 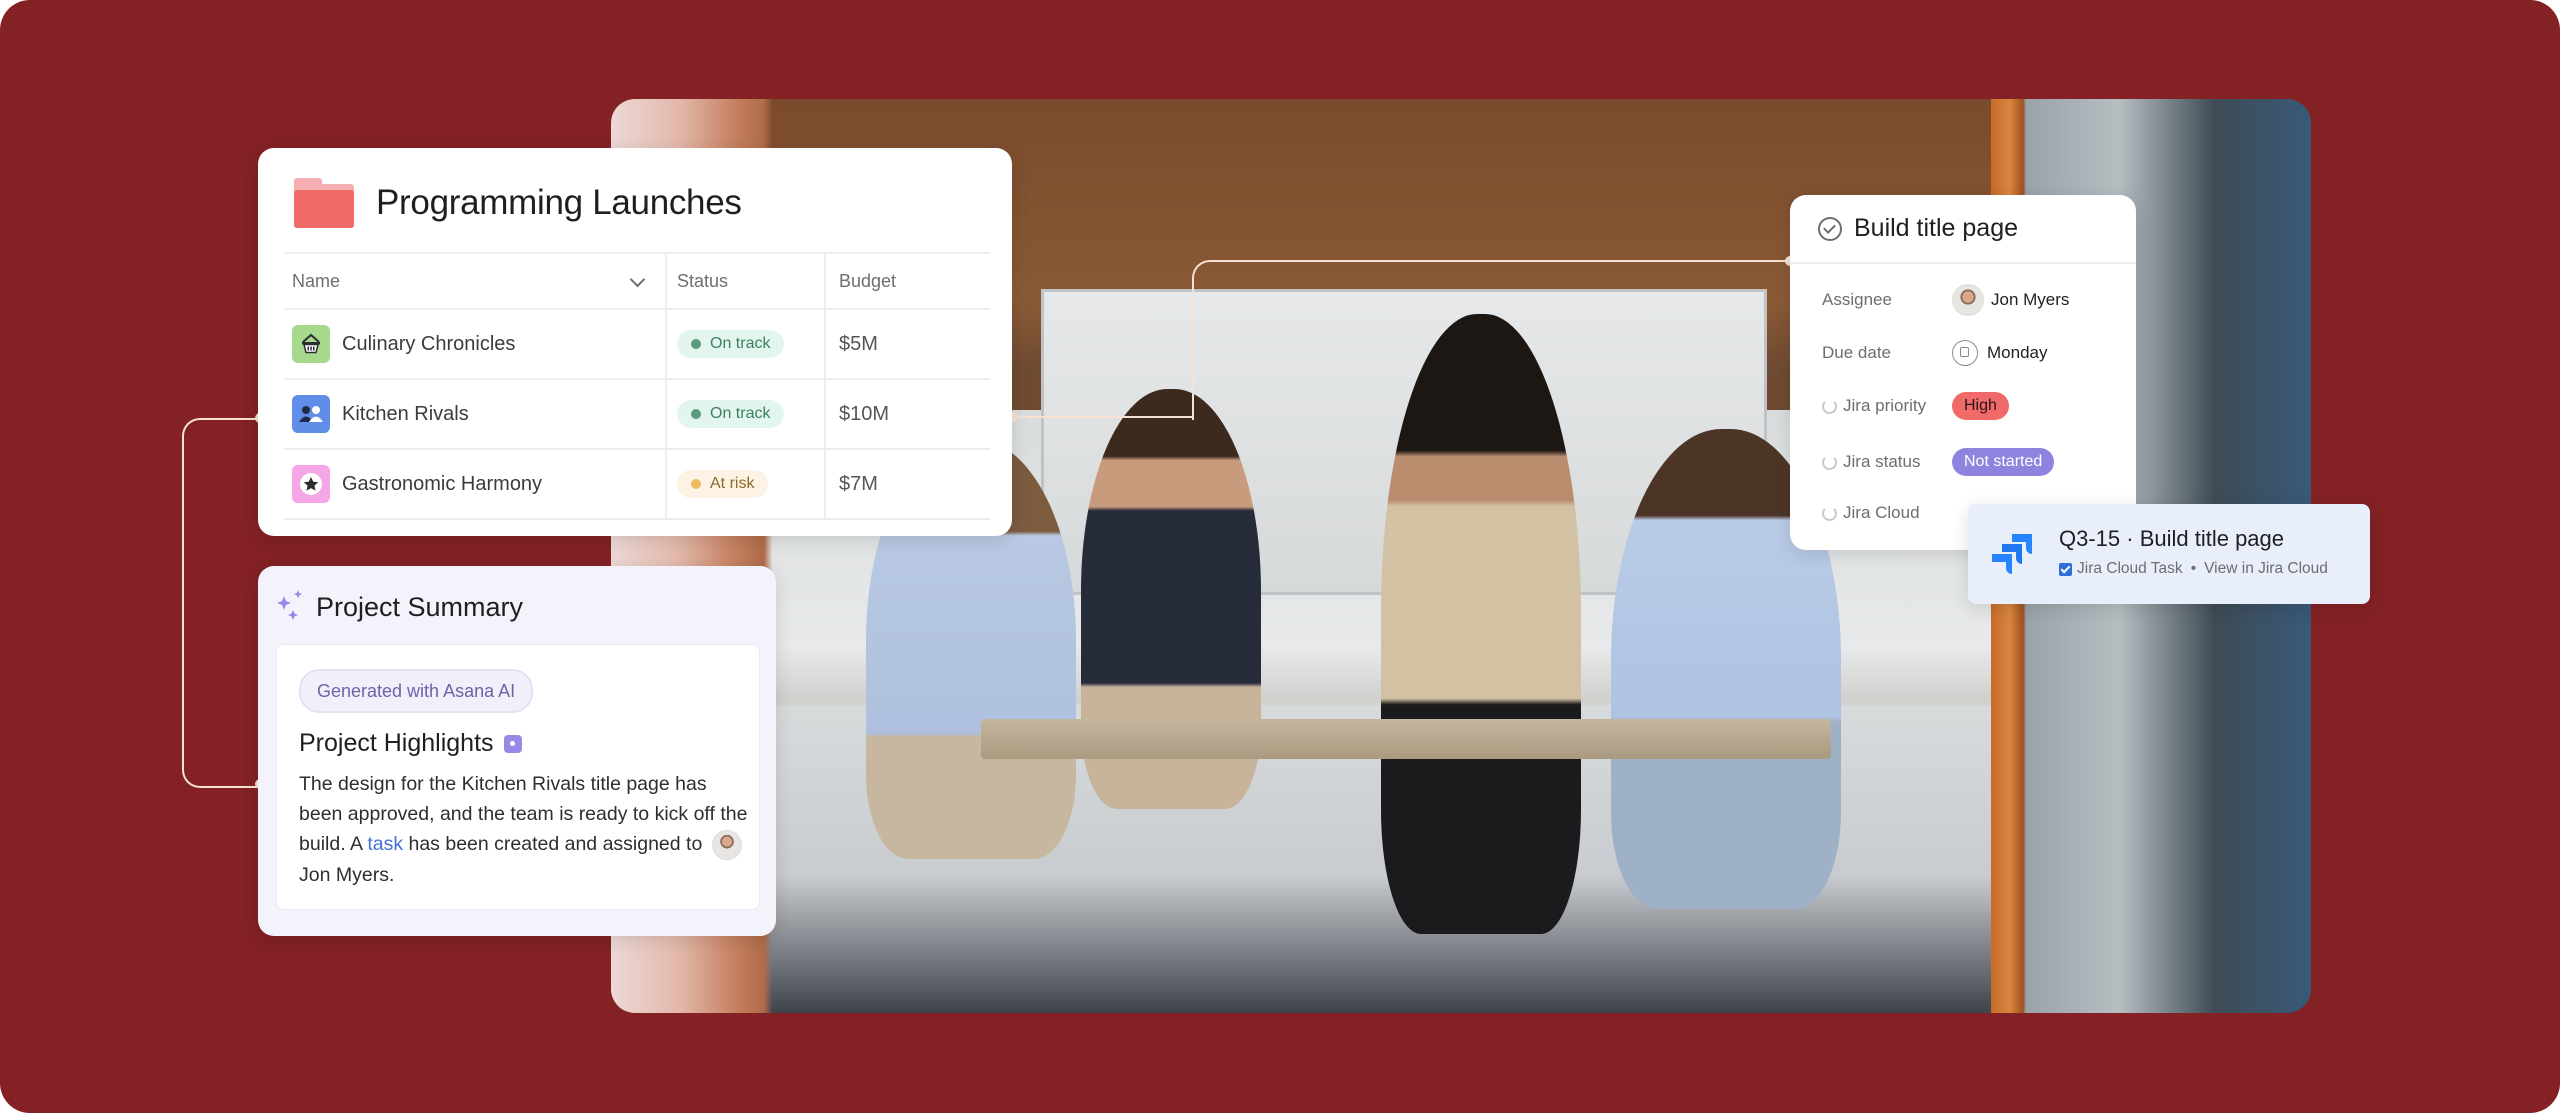 What do you see at coordinates (316, 280) in the screenshot?
I see `column-header-label: Name` at bounding box center [316, 280].